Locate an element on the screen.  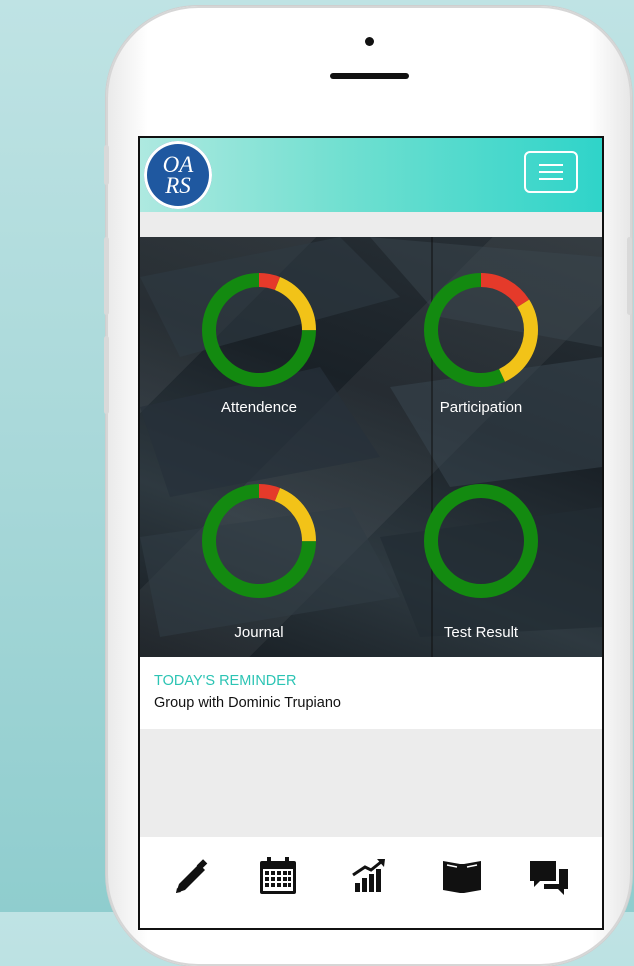
chat-icon is located at coordinates (549, 876).